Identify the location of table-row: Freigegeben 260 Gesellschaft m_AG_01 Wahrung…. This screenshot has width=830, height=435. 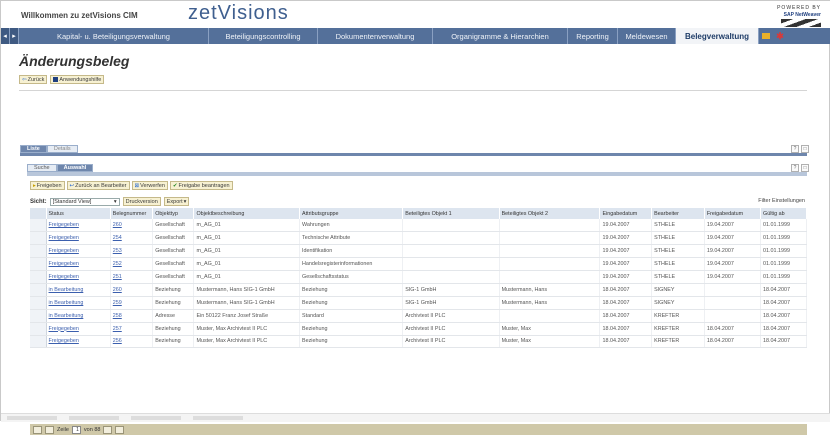
(418, 226).